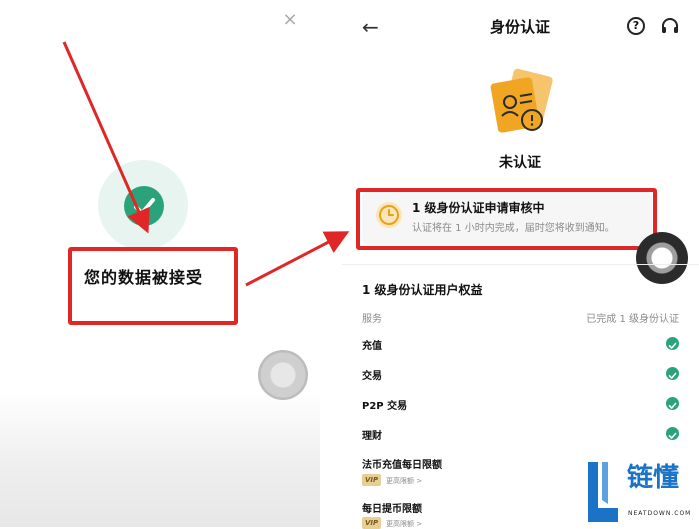 Image resolution: width=699 pixels, height=529 pixels. Describe the element at coordinates (603, 492) in the screenshot. I see `watermark-logo-icon` at that location.